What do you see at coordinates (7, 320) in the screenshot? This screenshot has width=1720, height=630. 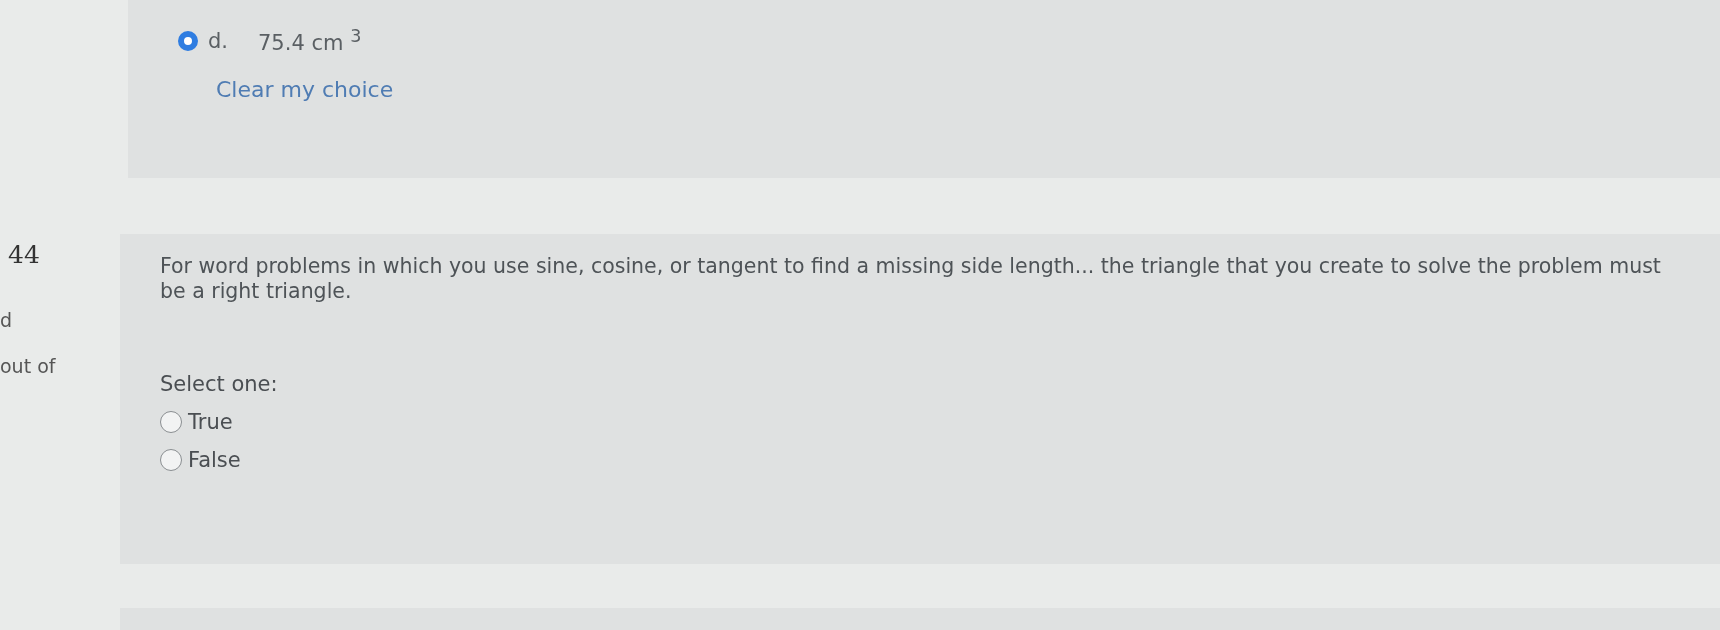 I see `question-status: d` at bounding box center [7, 320].